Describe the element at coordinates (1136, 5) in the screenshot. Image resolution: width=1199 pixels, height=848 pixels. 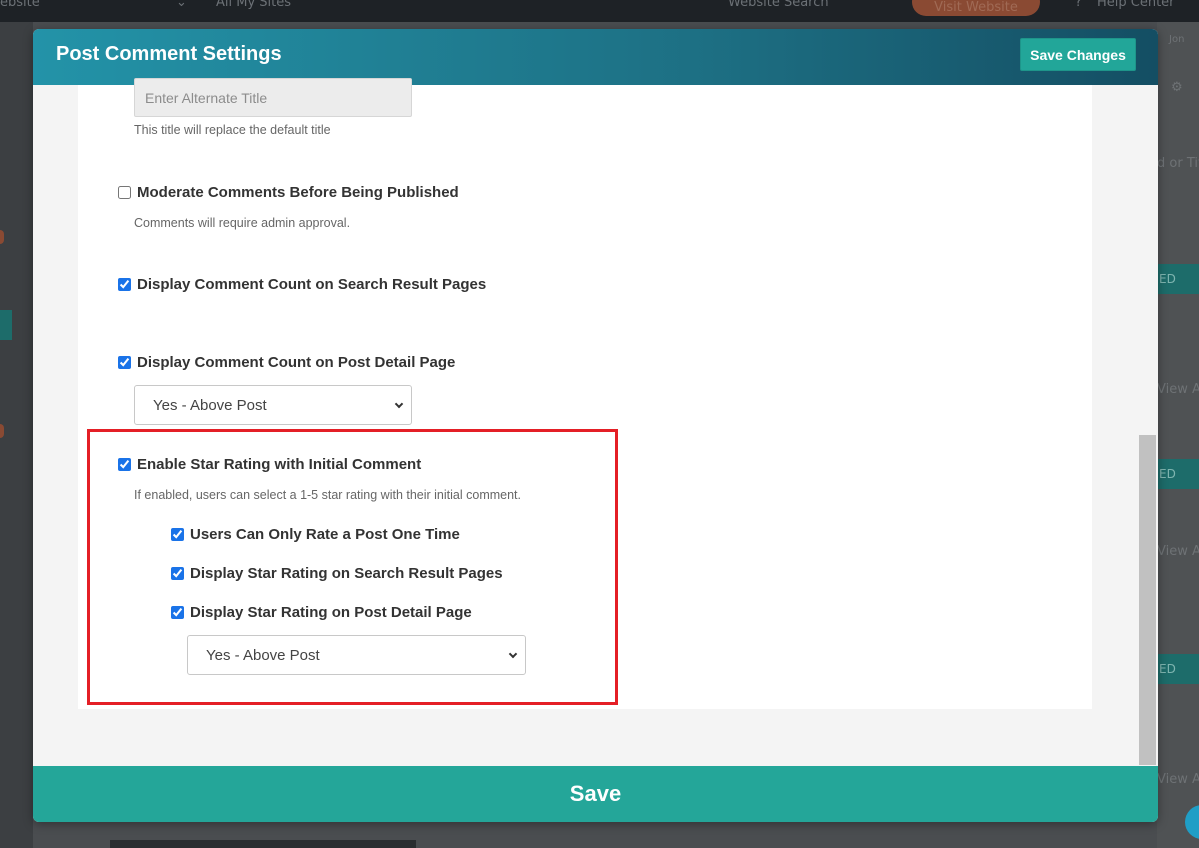
I see `background-help-center-link: Help Center` at that location.